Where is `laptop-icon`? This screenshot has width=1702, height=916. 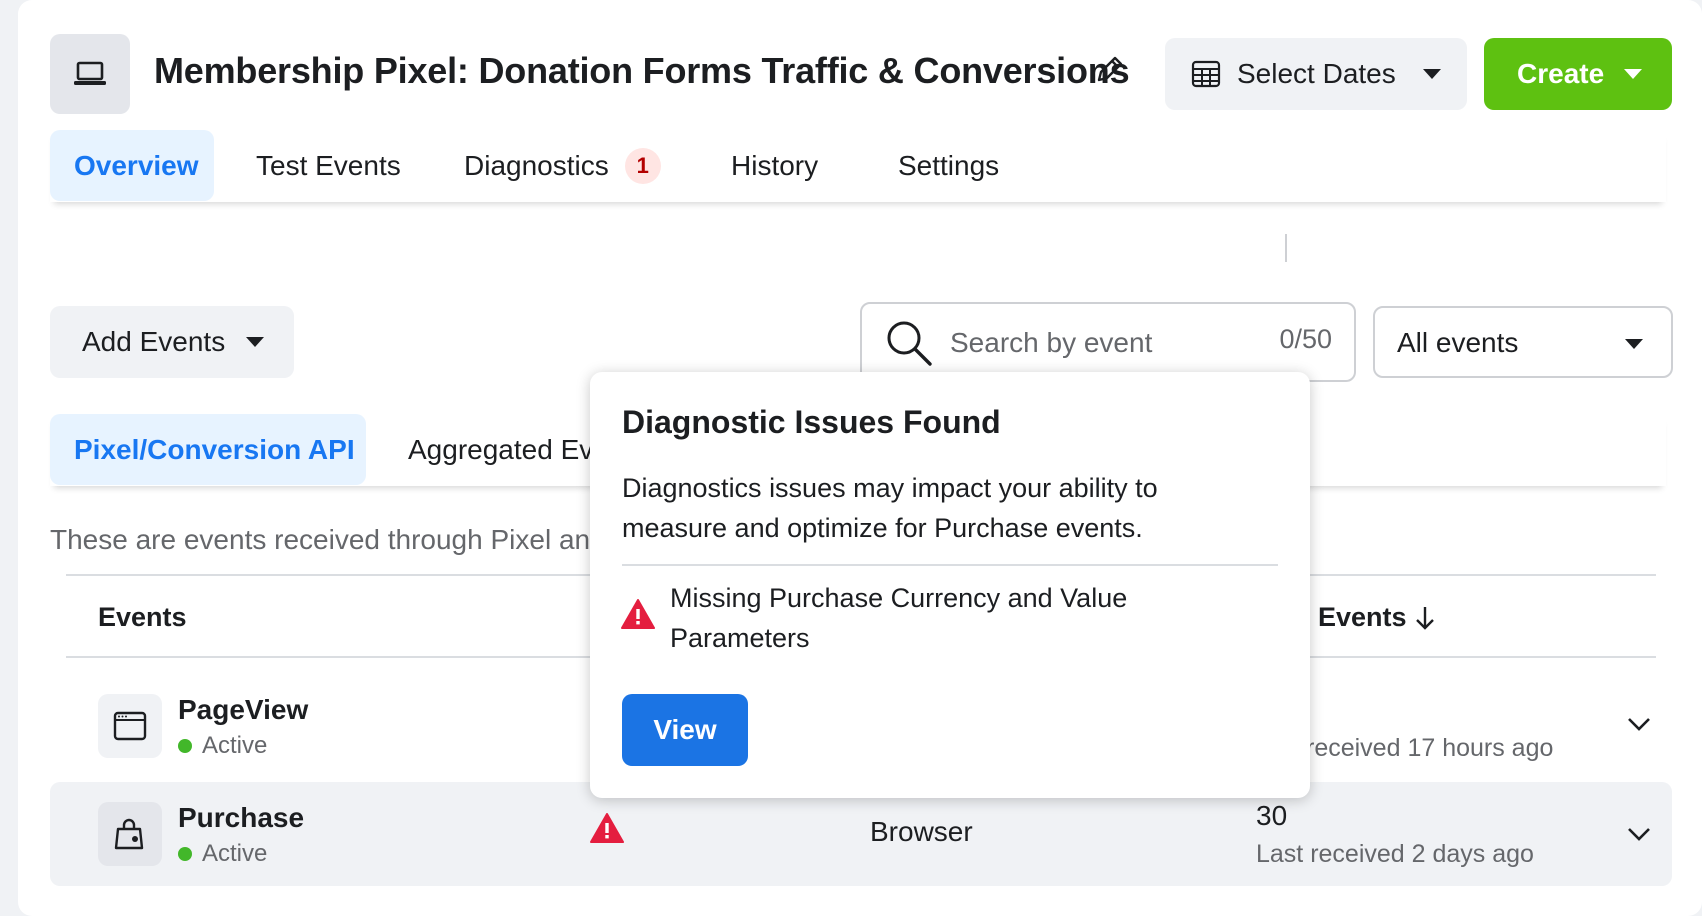 laptop-icon is located at coordinates (90, 73).